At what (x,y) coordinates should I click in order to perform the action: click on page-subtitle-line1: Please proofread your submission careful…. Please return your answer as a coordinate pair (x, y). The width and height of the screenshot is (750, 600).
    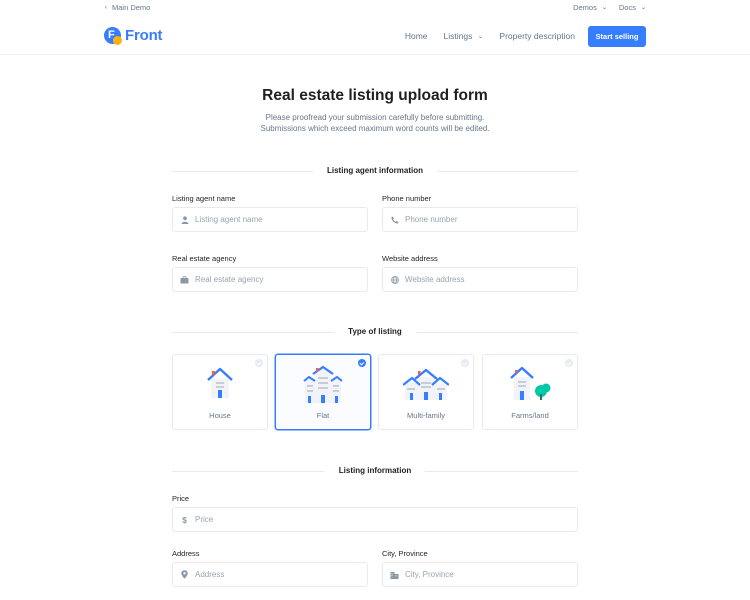
    Looking at the image, I should click on (375, 117).